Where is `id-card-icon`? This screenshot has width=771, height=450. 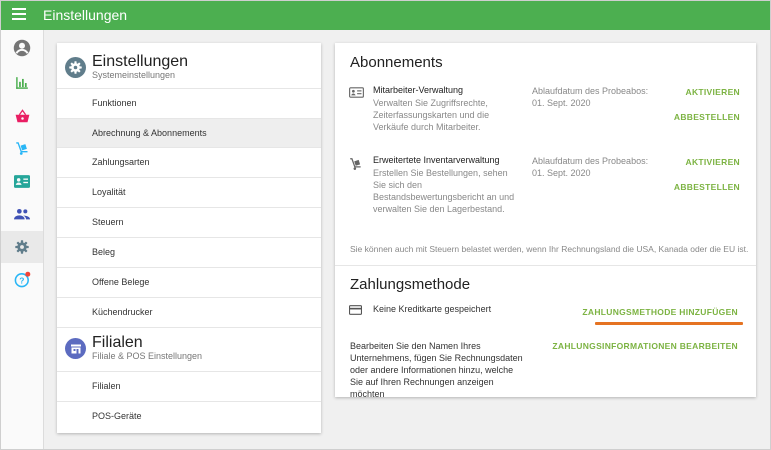 id-card-icon is located at coordinates (356, 92).